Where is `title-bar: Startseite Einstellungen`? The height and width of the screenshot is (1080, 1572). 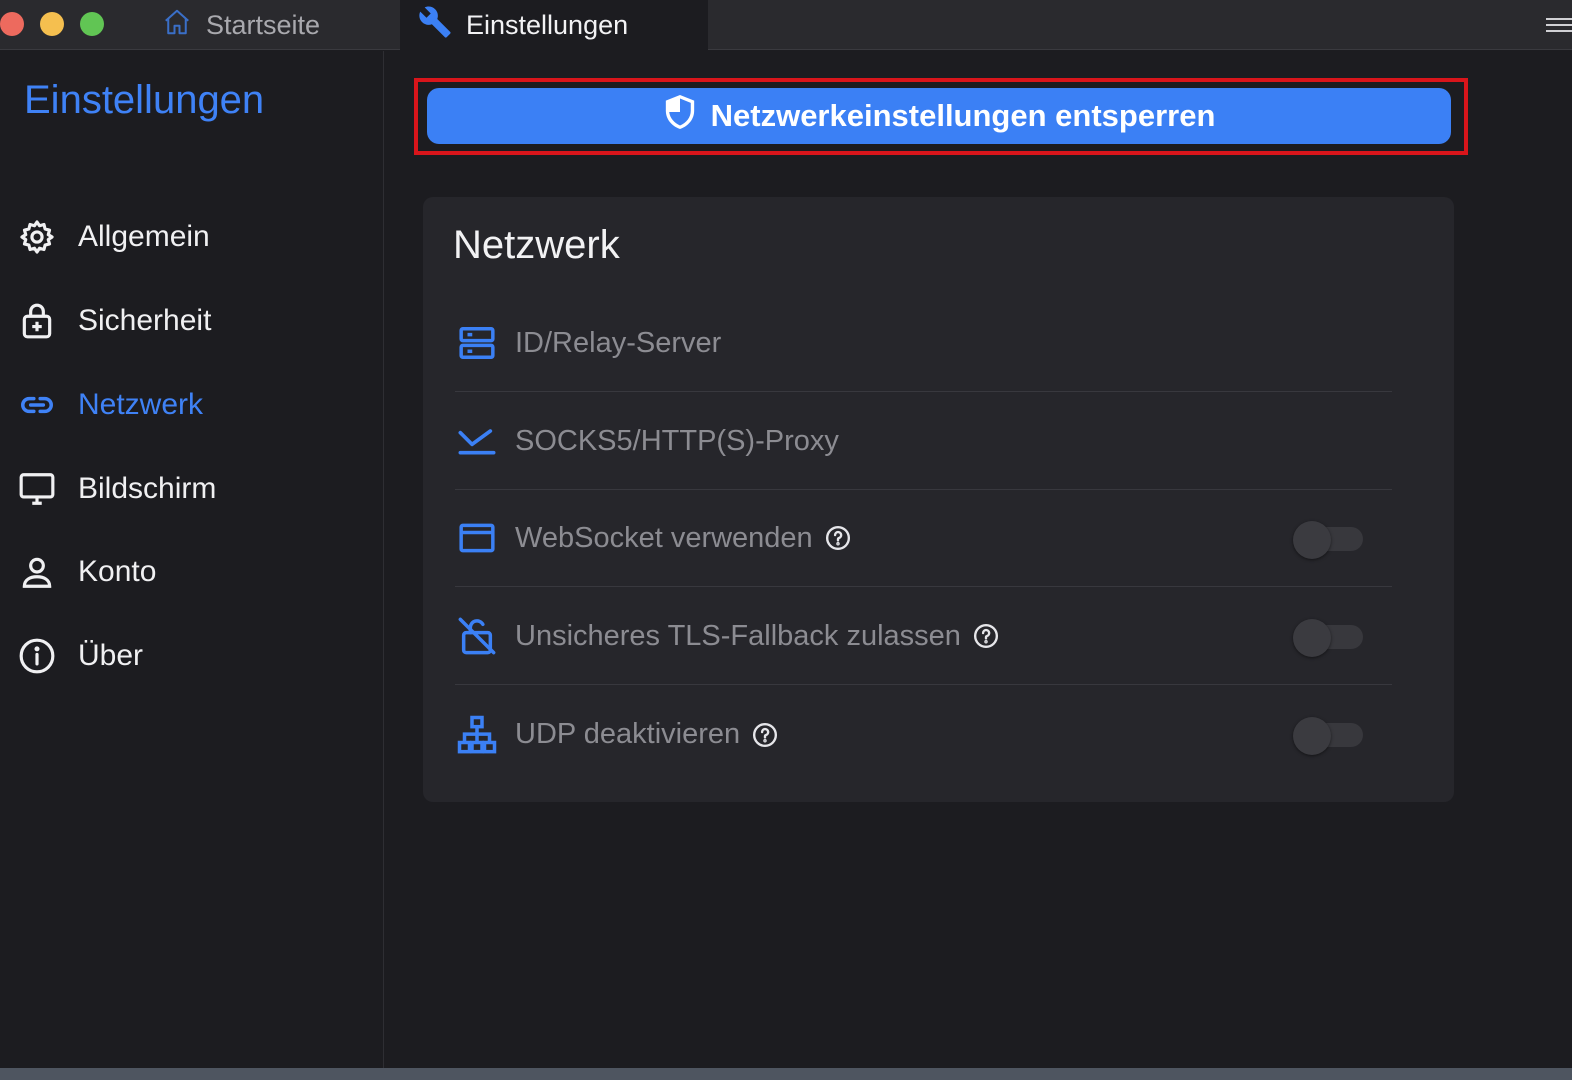
title-bar: Startseite Einstellungen is located at coordinates (786, 25).